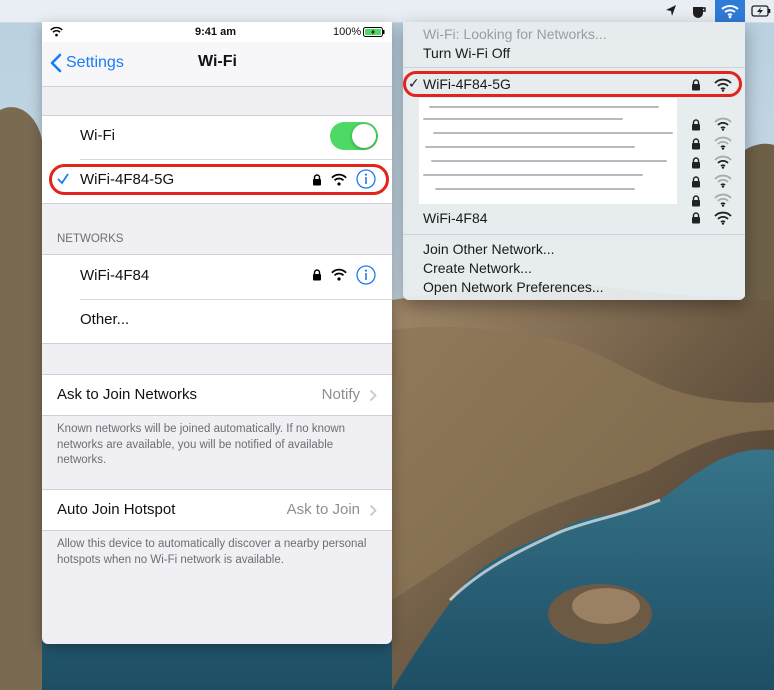 This screenshot has height=690, width=774. Describe the element at coordinates (366, 275) in the screenshot. I see `info-icon` at that location.